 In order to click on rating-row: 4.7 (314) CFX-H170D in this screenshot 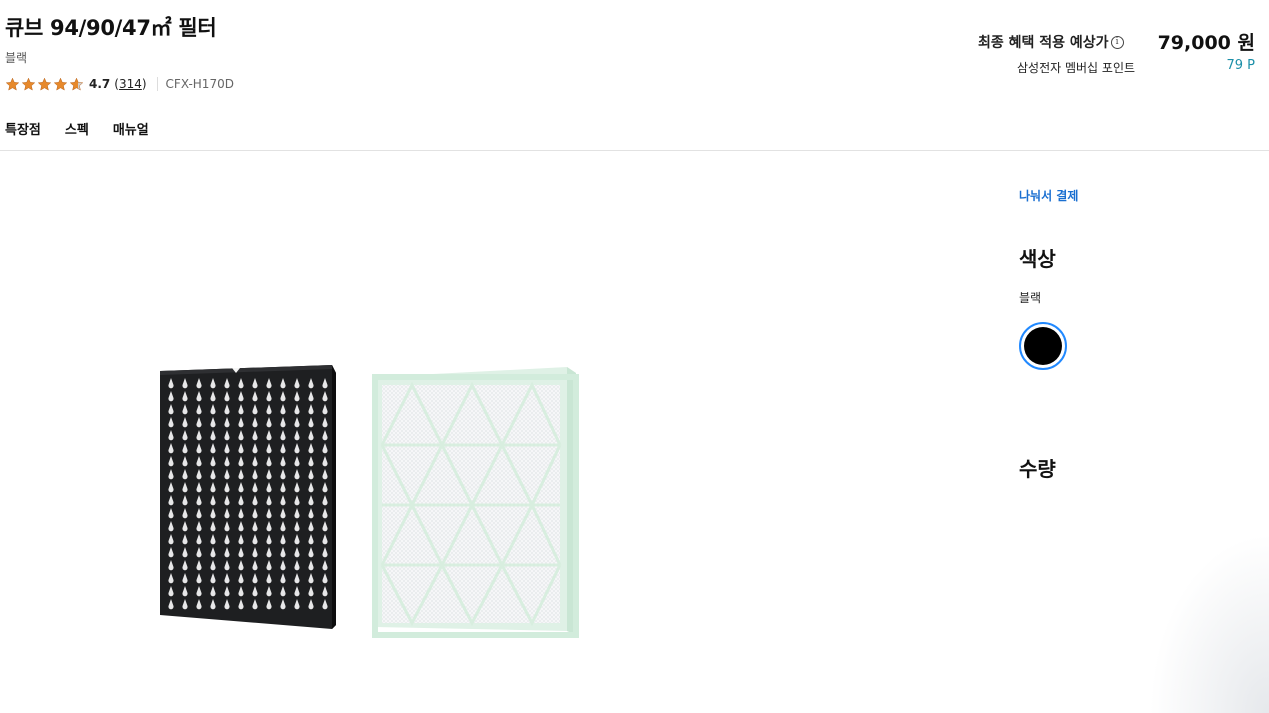, I will do `click(119, 84)`.